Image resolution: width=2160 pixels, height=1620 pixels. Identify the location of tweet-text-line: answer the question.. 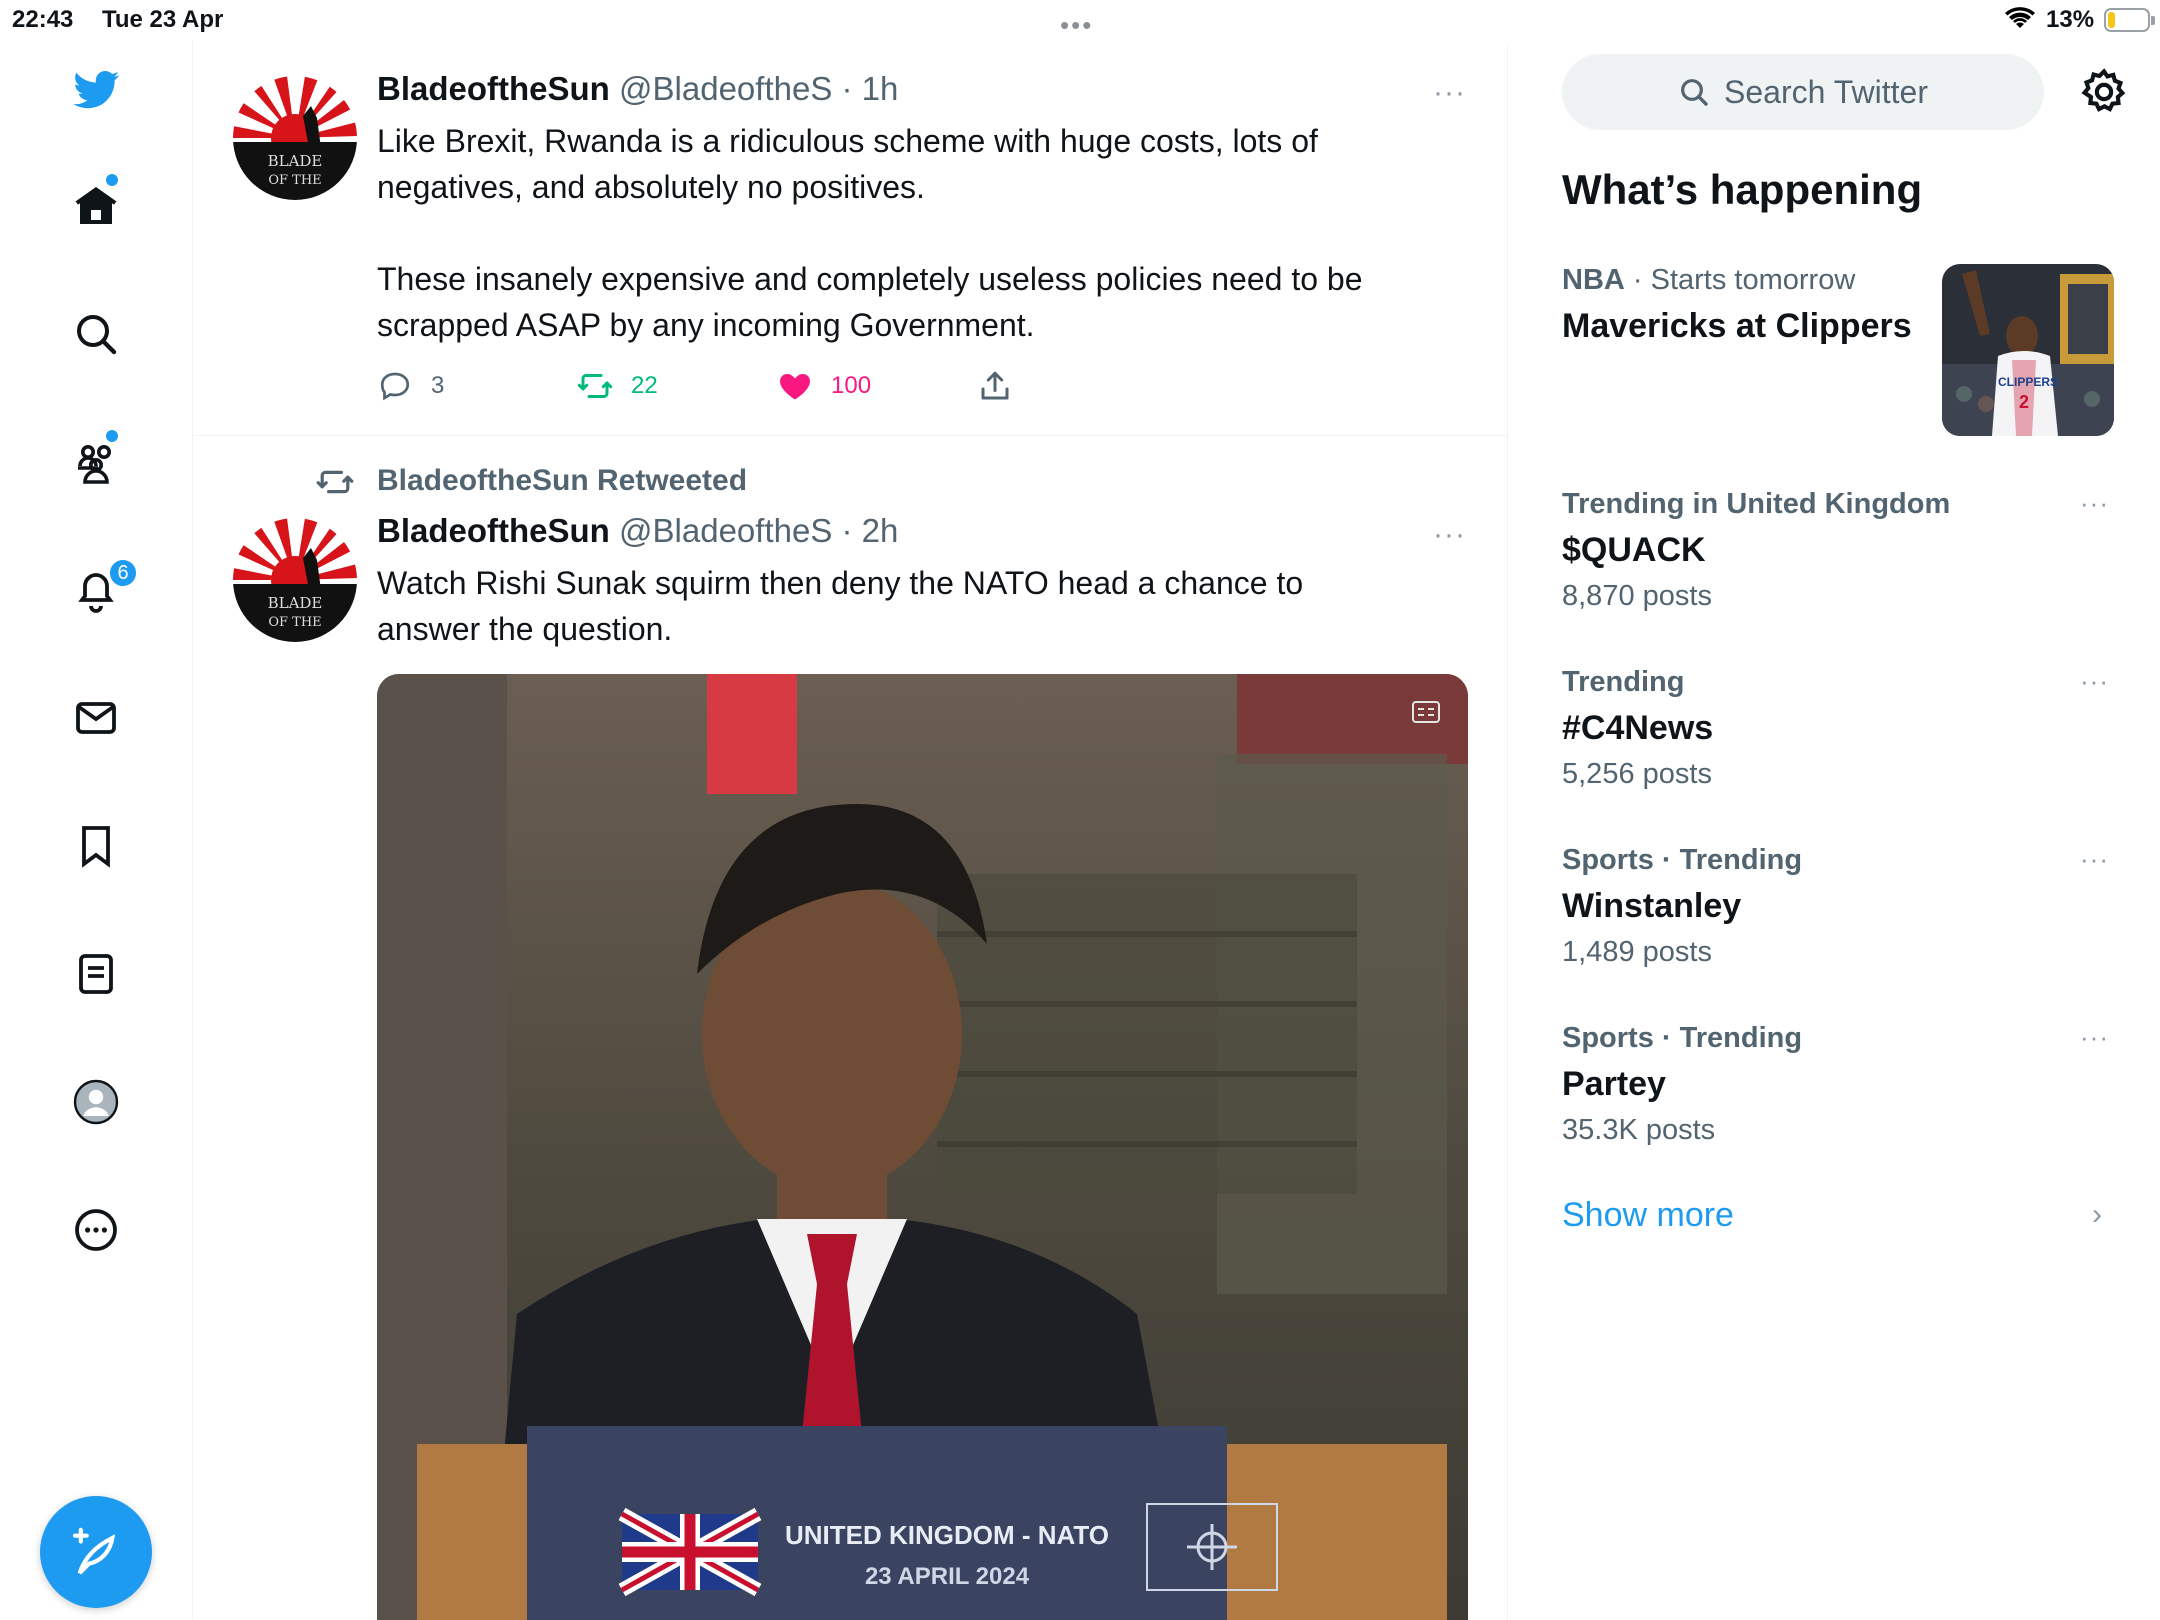
(525, 629).